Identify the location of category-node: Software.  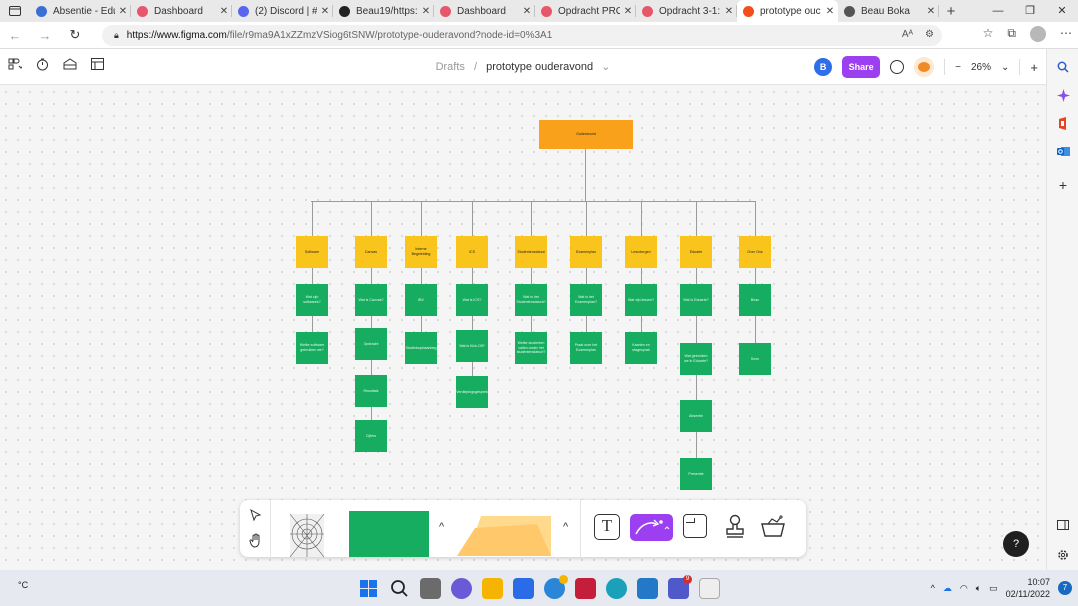
(312, 252).